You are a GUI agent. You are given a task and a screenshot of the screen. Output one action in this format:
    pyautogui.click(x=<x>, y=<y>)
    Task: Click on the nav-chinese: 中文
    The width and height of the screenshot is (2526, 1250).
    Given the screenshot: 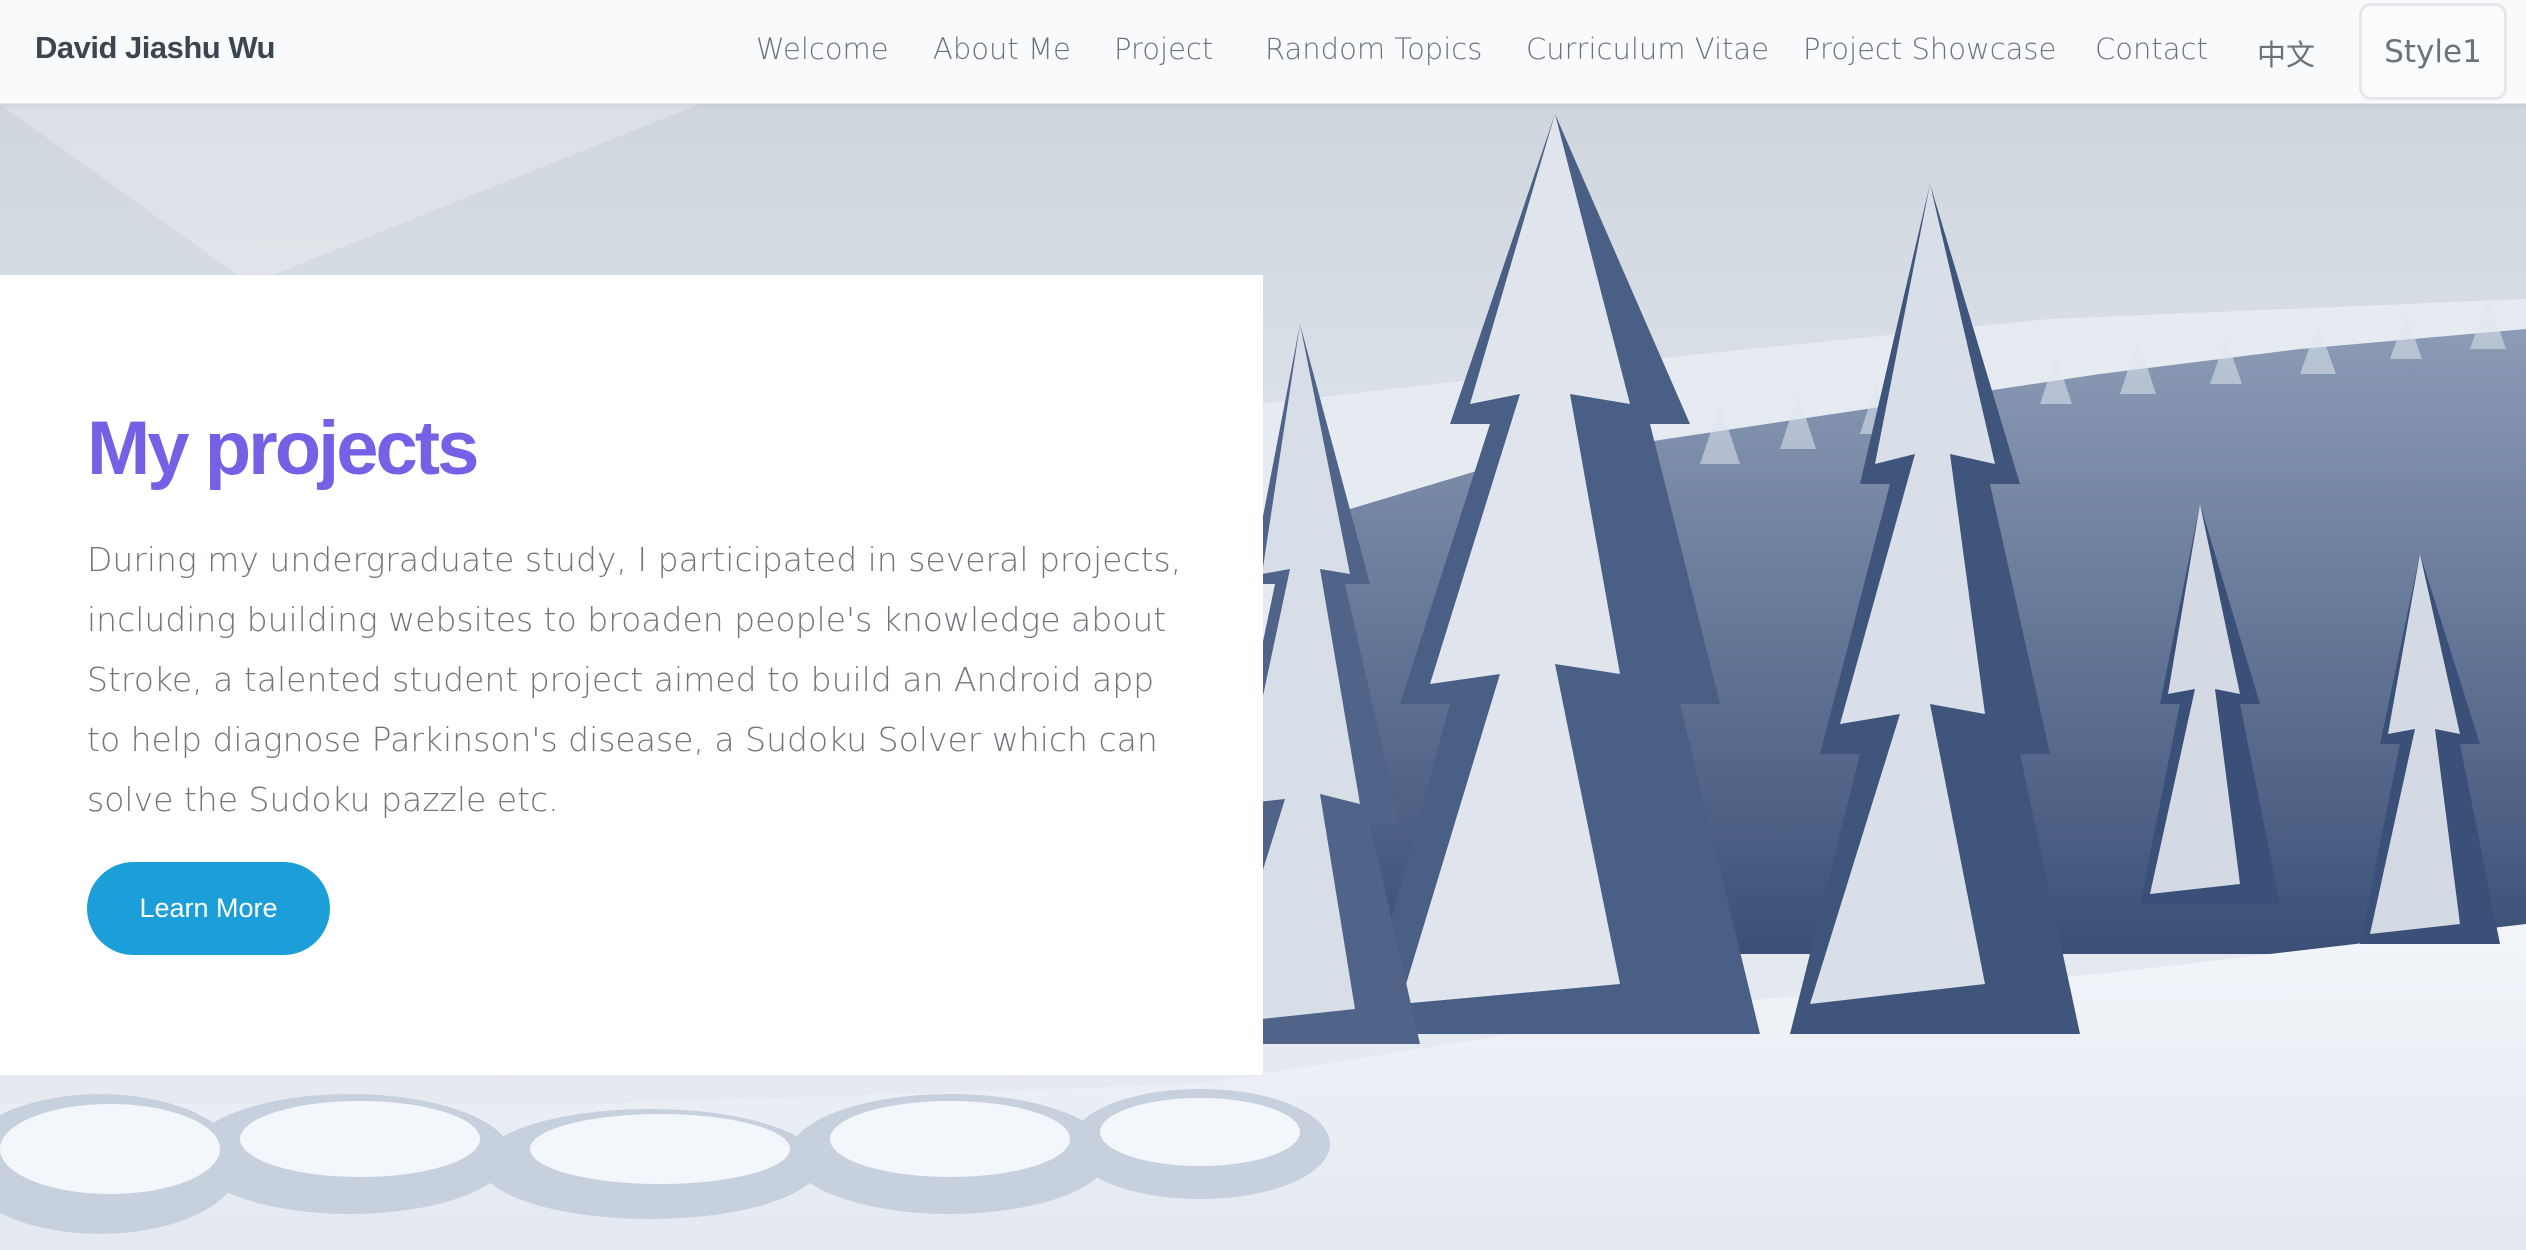 What is the action you would take?
    pyautogui.click(x=2286, y=53)
    